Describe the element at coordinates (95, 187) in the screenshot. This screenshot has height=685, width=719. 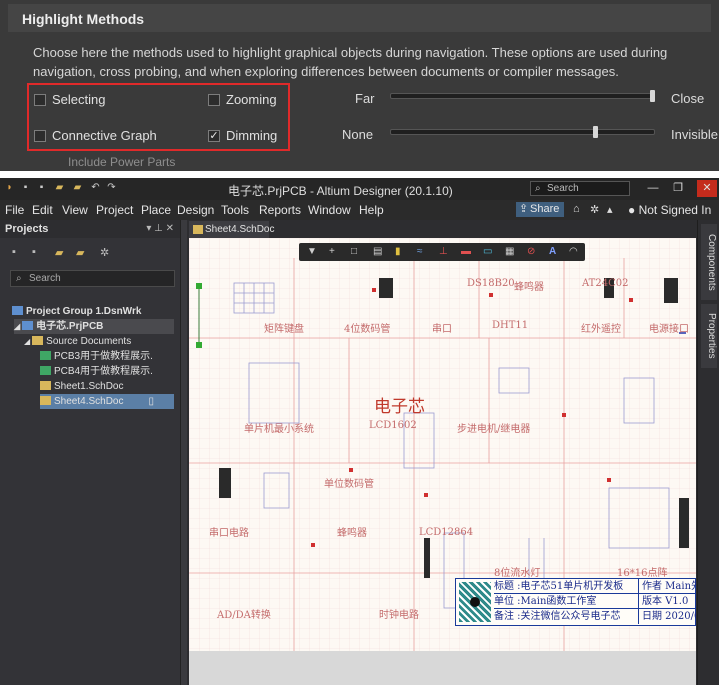
I see `undo-icon: ↶` at that location.